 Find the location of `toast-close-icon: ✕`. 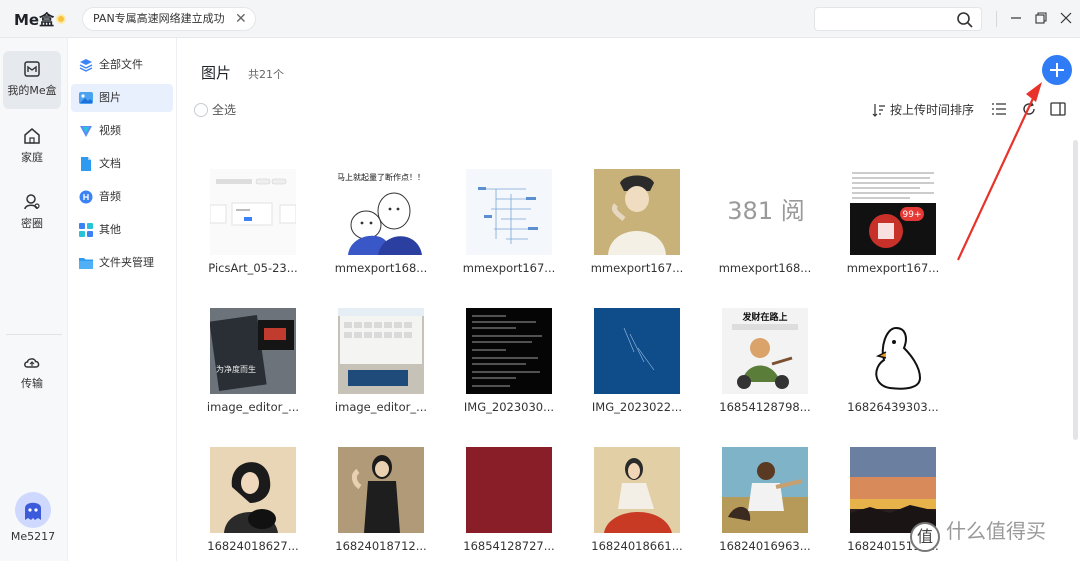

toast-close-icon: ✕ is located at coordinates (241, 19).